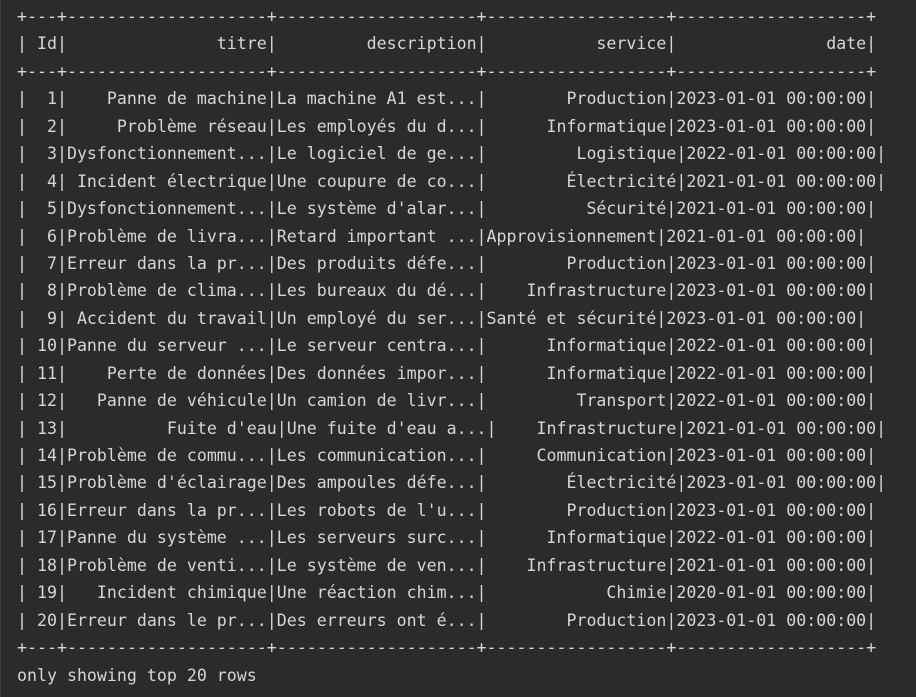 The width and height of the screenshot is (916, 697). Describe the element at coordinates (447, 44) in the screenshot. I see `table-header-row: | Id| titre| description| service| date|` at that location.